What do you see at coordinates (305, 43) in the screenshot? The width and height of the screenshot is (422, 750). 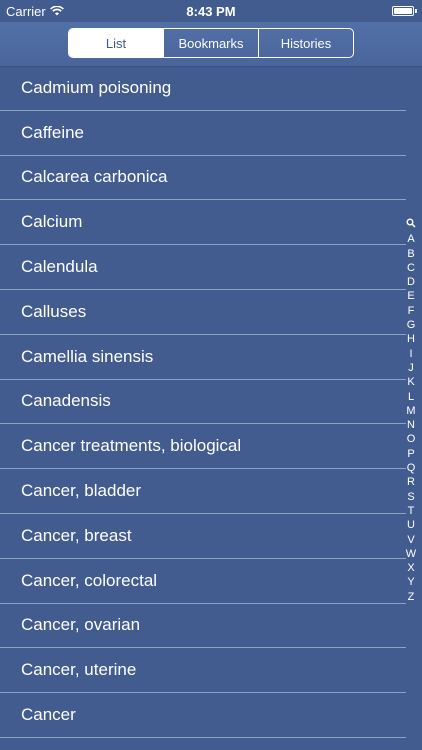 I see `segment-histories: Histories` at bounding box center [305, 43].